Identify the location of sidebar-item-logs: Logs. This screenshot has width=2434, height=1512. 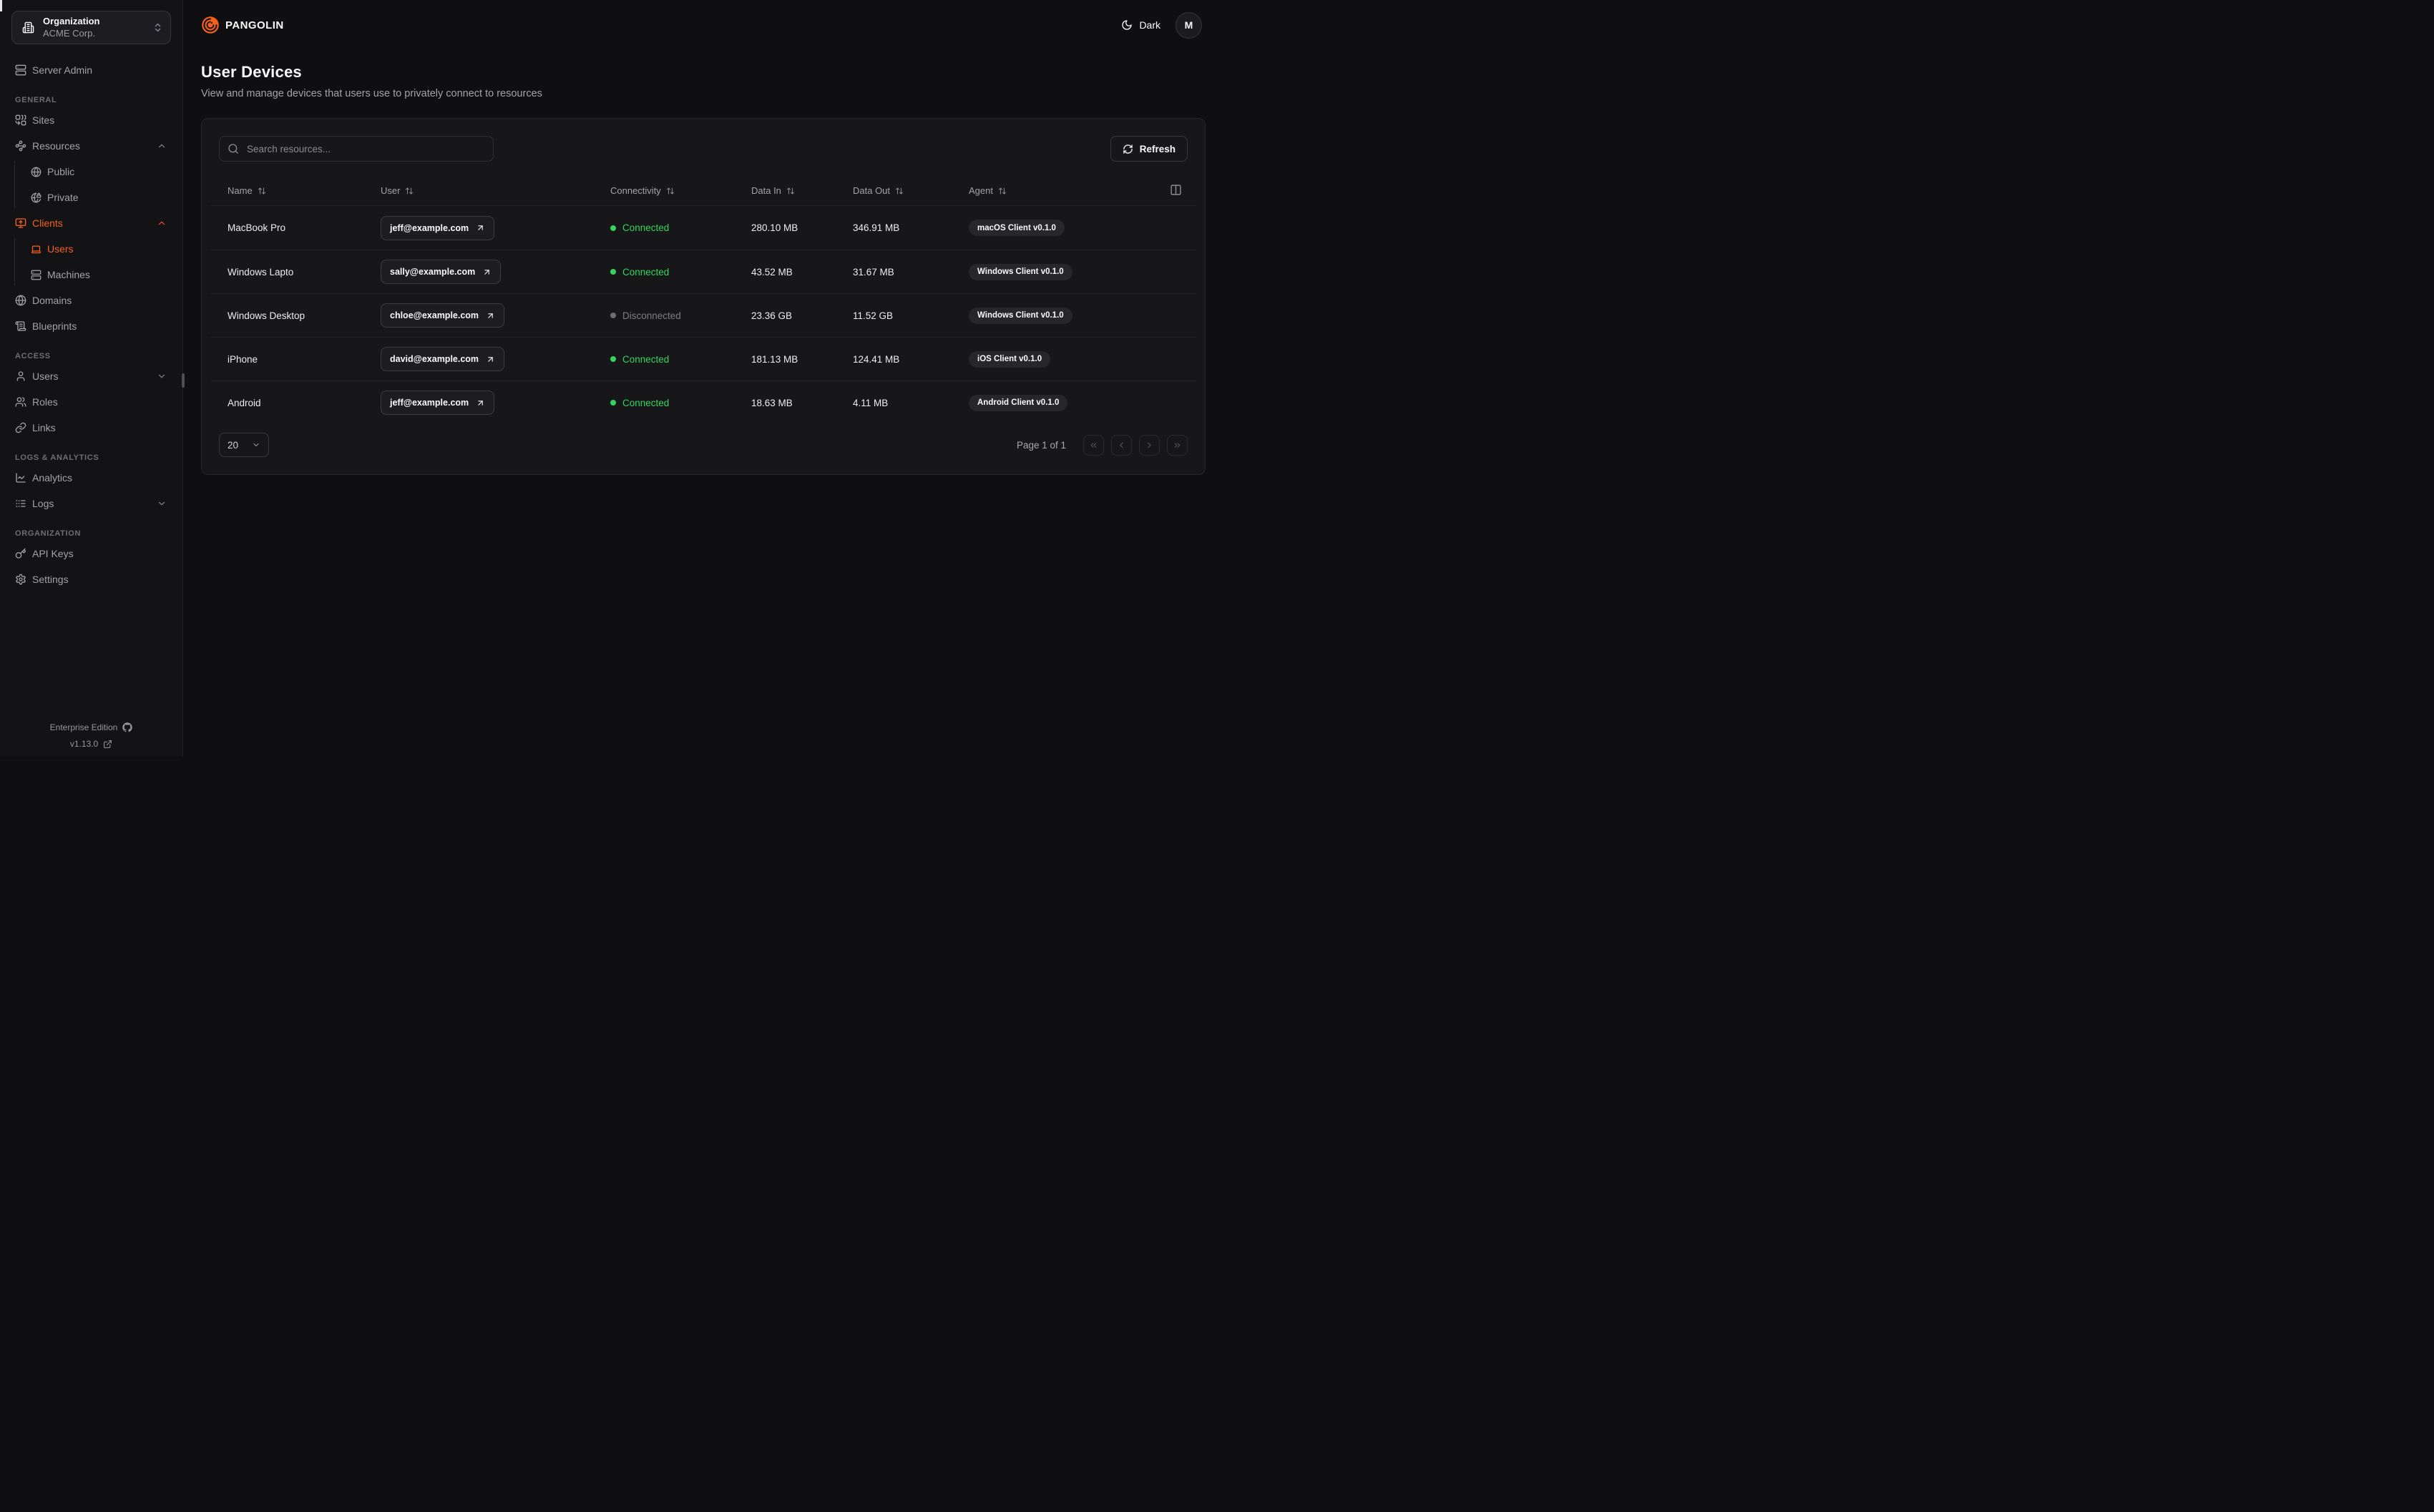
(91, 503).